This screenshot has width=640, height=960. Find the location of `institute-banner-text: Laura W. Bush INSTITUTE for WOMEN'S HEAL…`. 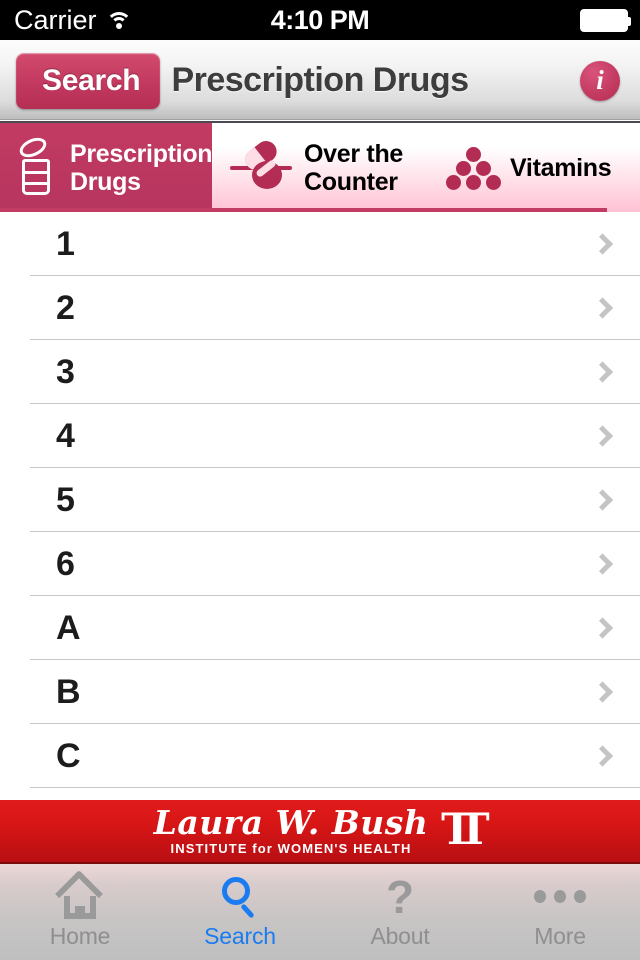

institute-banner-text: Laura W. Bush INSTITUTE for WOMEN'S HEAL… is located at coordinates (291, 831).